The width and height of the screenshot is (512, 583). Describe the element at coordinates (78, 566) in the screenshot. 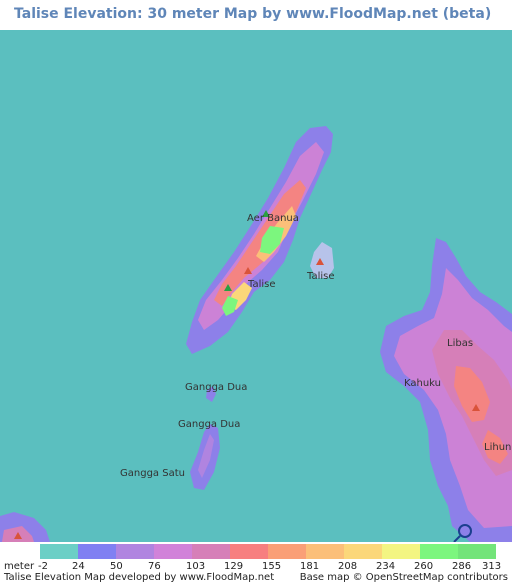

I see `legend-tick-label: 24` at that location.